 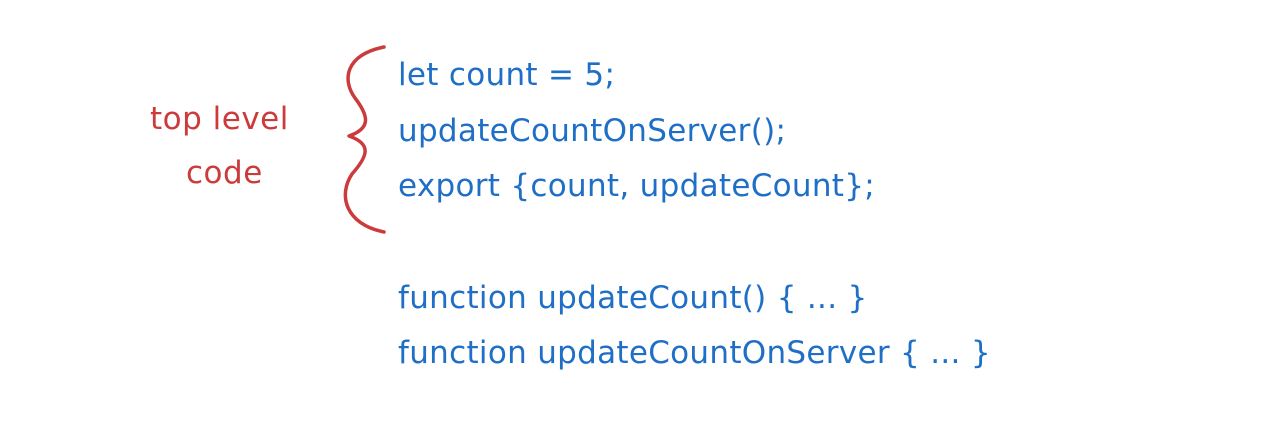 What do you see at coordinates (694, 353) in the screenshot?
I see `code-line-function-update-server: function updateCountOnServer { ... }` at bounding box center [694, 353].